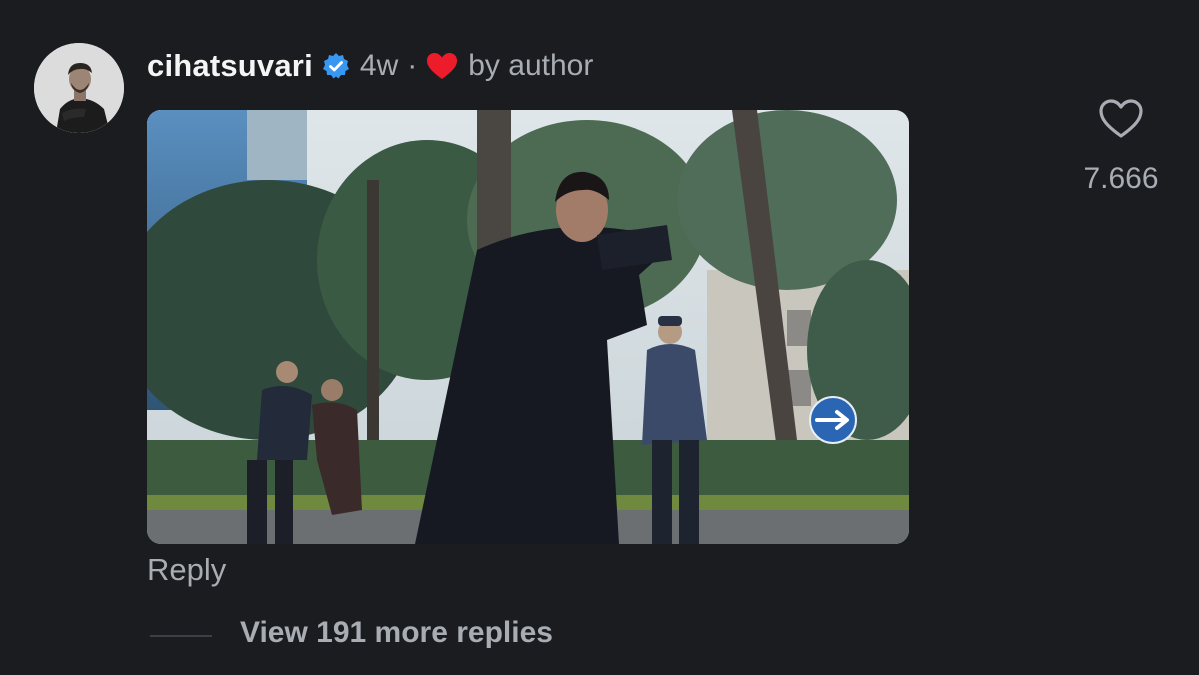  What do you see at coordinates (181, 636) in the screenshot?
I see `replies-divider` at bounding box center [181, 636].